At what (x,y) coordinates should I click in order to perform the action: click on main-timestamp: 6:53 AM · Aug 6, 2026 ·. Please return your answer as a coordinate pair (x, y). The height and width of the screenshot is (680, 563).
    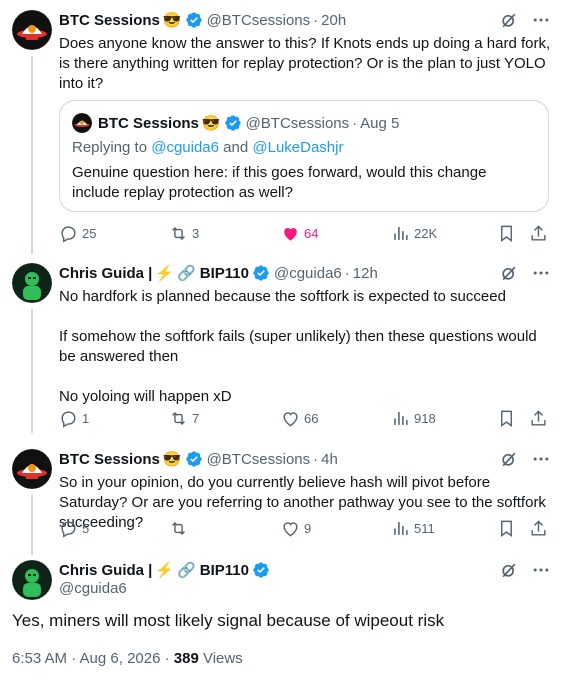
    Looking at the image, I should click on (93, 658).